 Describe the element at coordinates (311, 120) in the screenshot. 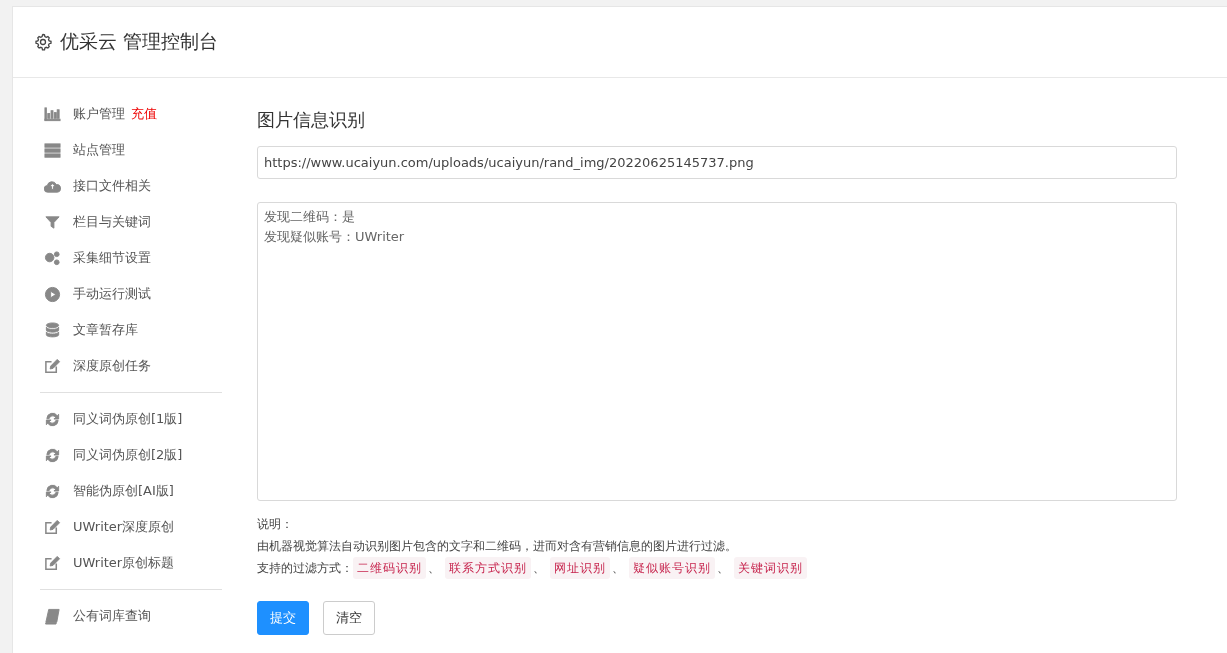

I see `section-title: 图片信息识别` at that location.